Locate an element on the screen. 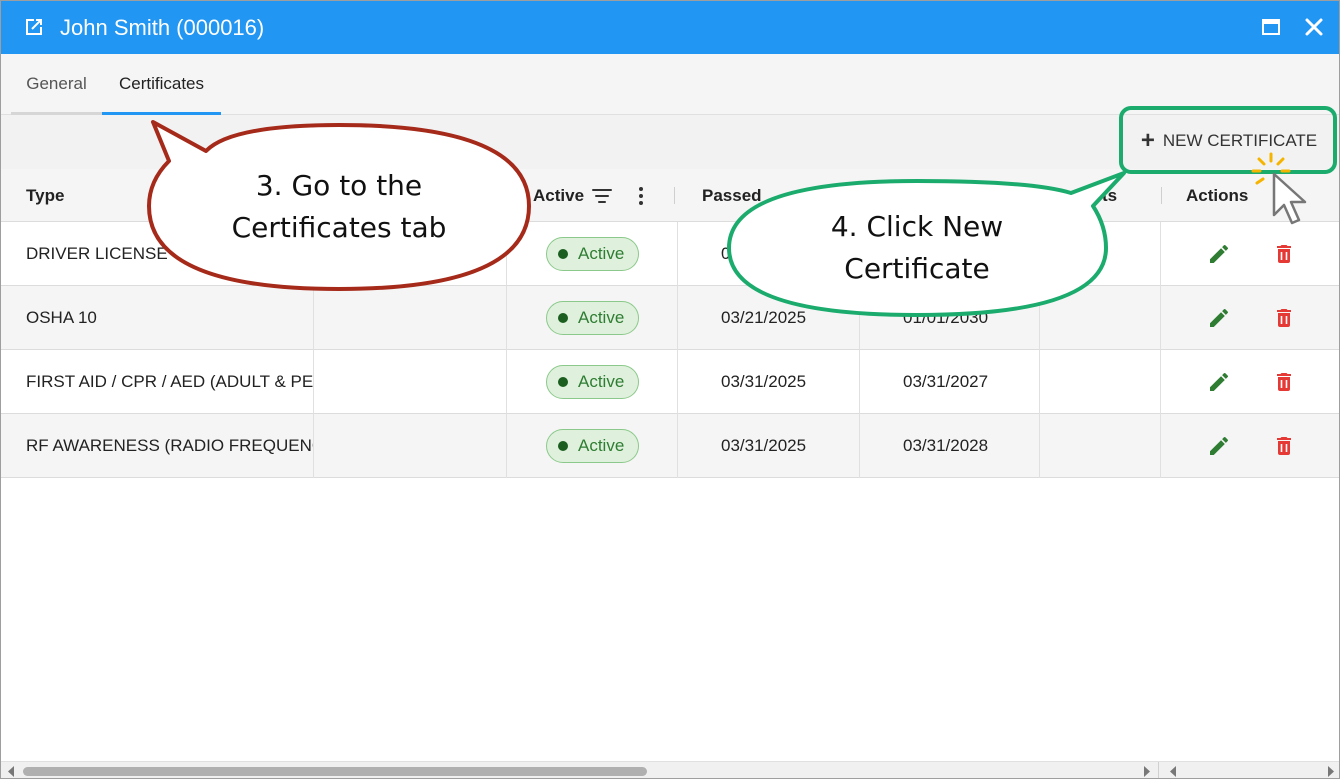 Image resolution: width=1340 pixels, height=779 pixels. step4-callout: 4. Click New Certificate is located at coordinates (917, 248).